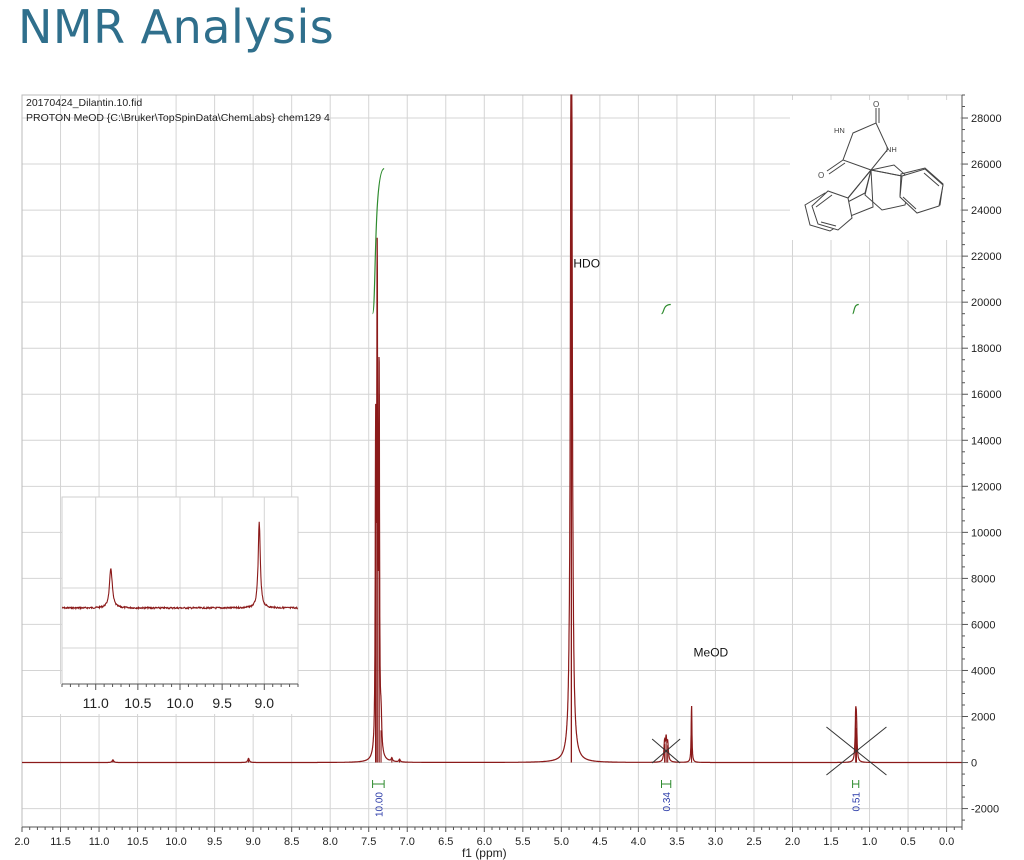  I want to click on x-tick-label: 3.5, so click(676, 842).